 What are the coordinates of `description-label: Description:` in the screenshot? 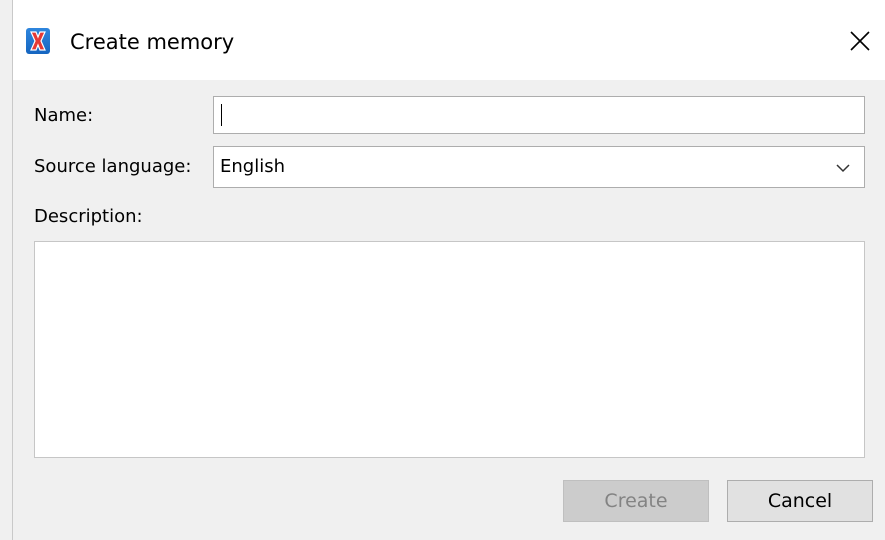 It's located at (88, 216).